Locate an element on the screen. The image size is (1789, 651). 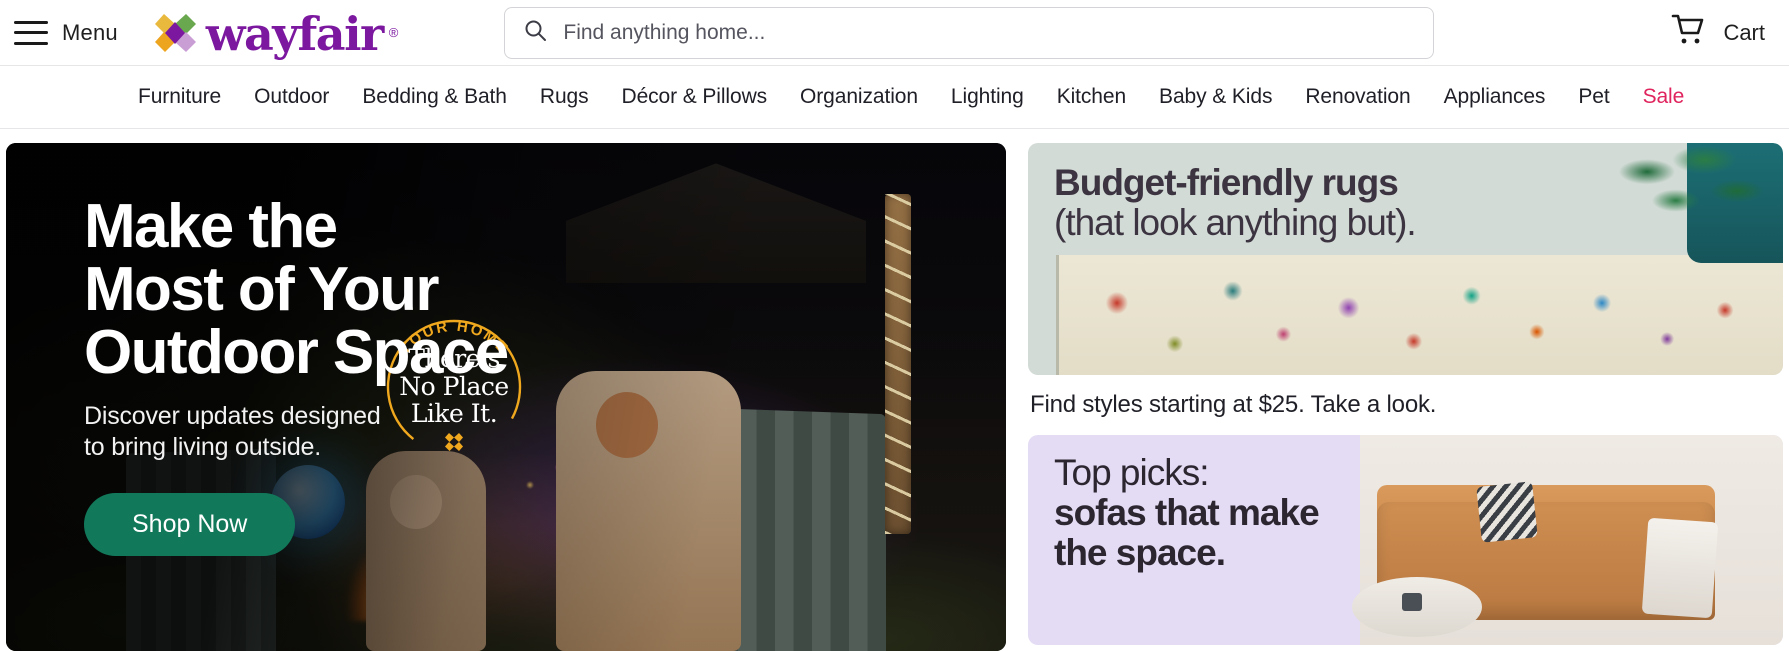
budget-rugs-title-line-1: Budget-friendly rugs is located at coordinates (1226, 182).